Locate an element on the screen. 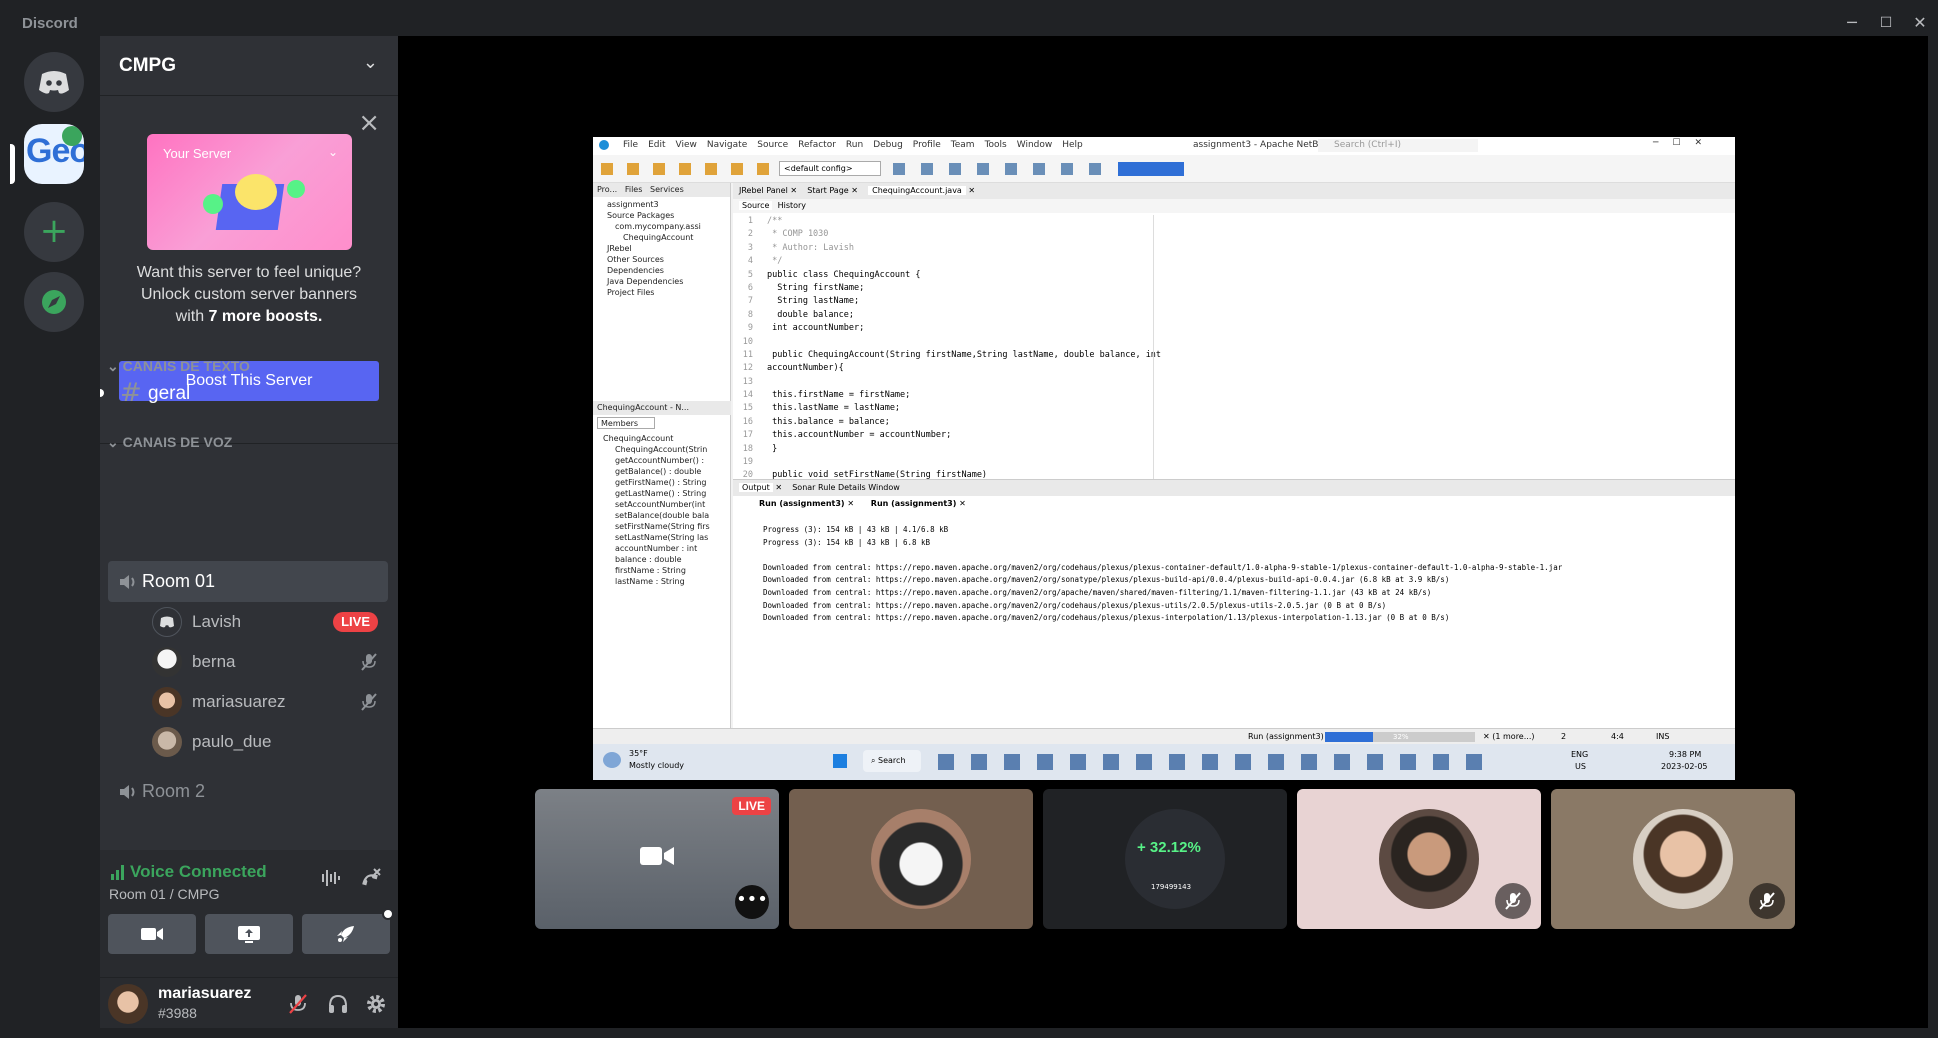 This screenshot has width=1938, height=1038. project-tab: Services is located at coordinates (667, 189).